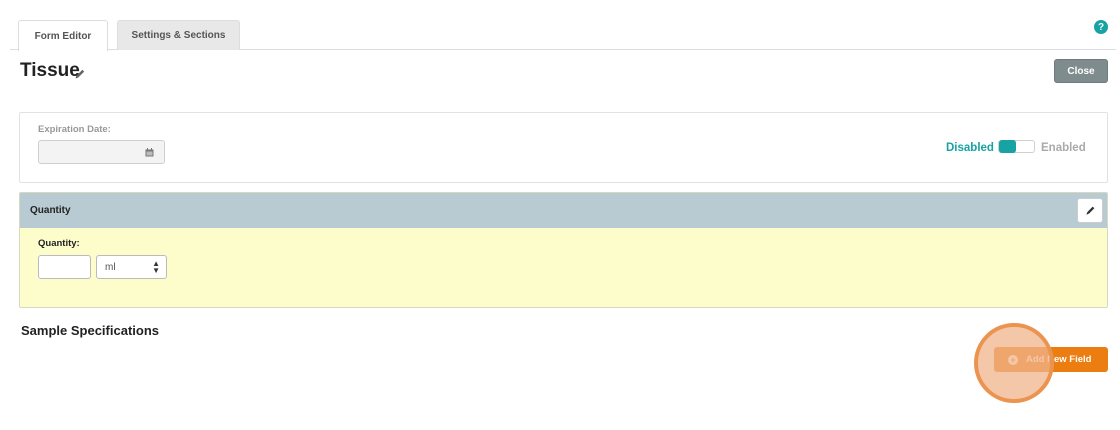 This screenshot has width=1120, height=430. Describe the element at coordinates (1007, 146) in the screenshot. I see `toggle-knob` at that location.